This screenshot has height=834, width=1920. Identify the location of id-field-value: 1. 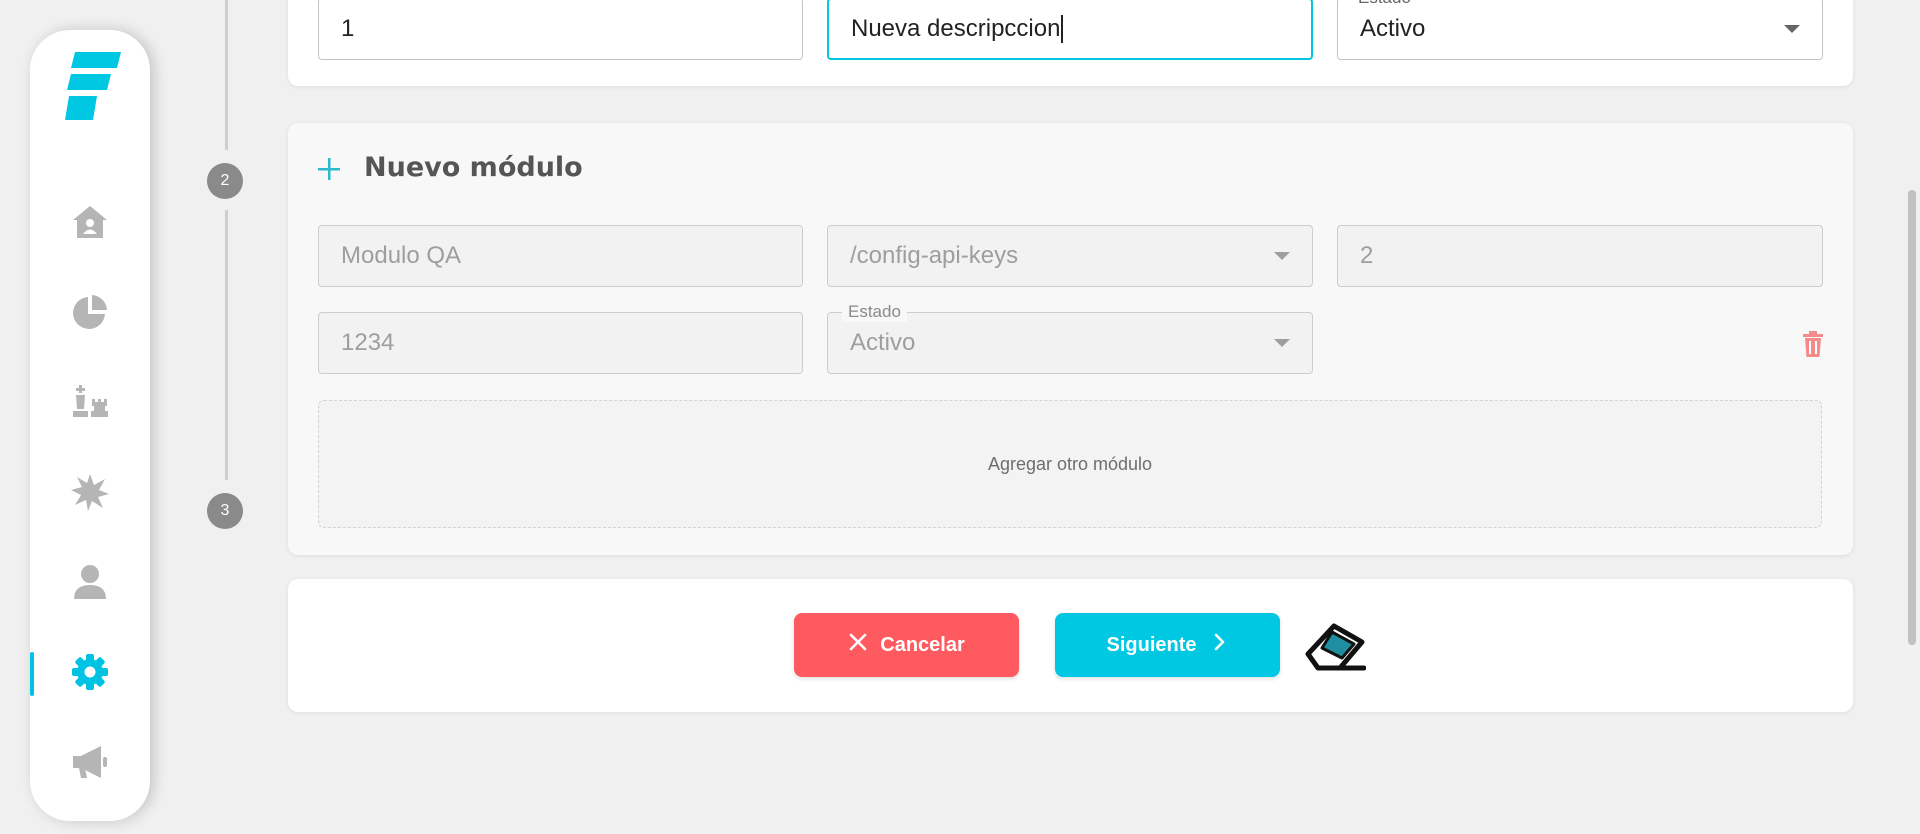
(348, 28).